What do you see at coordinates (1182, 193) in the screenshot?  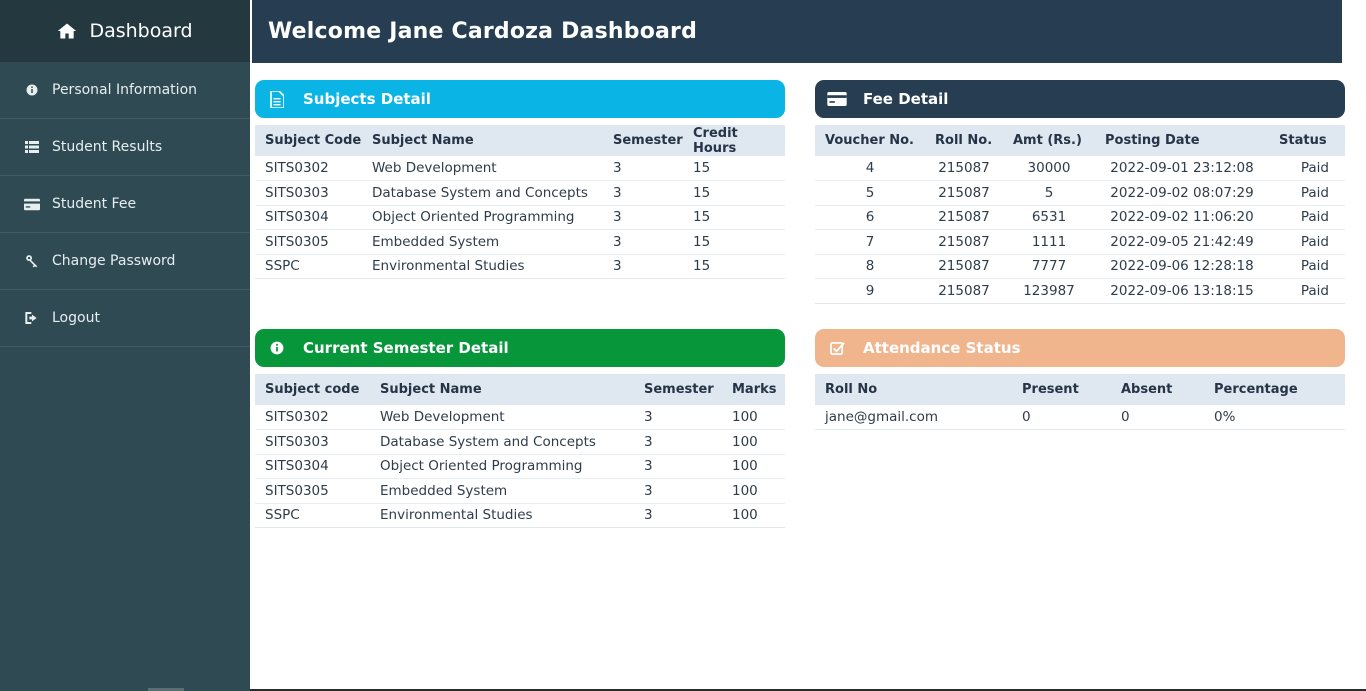 I see `table-cell: 2022-09-02 08:07:29` at bounding box center [1182, 193].